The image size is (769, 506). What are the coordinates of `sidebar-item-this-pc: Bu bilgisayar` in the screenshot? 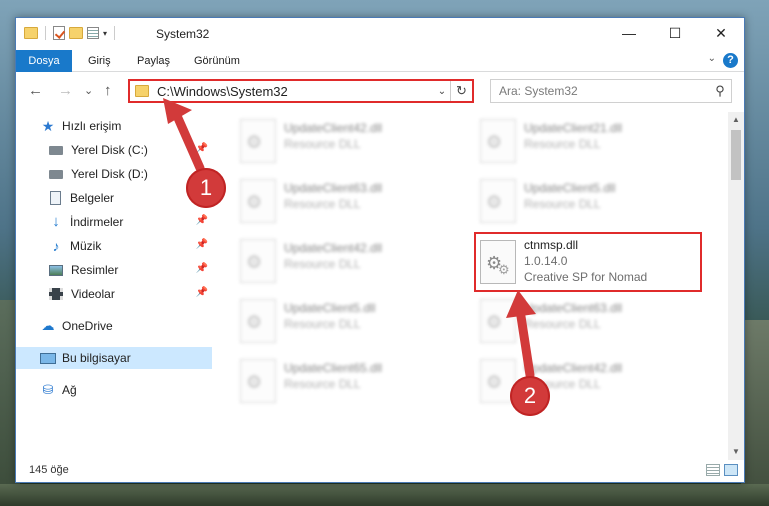 It's located at (114, 358).